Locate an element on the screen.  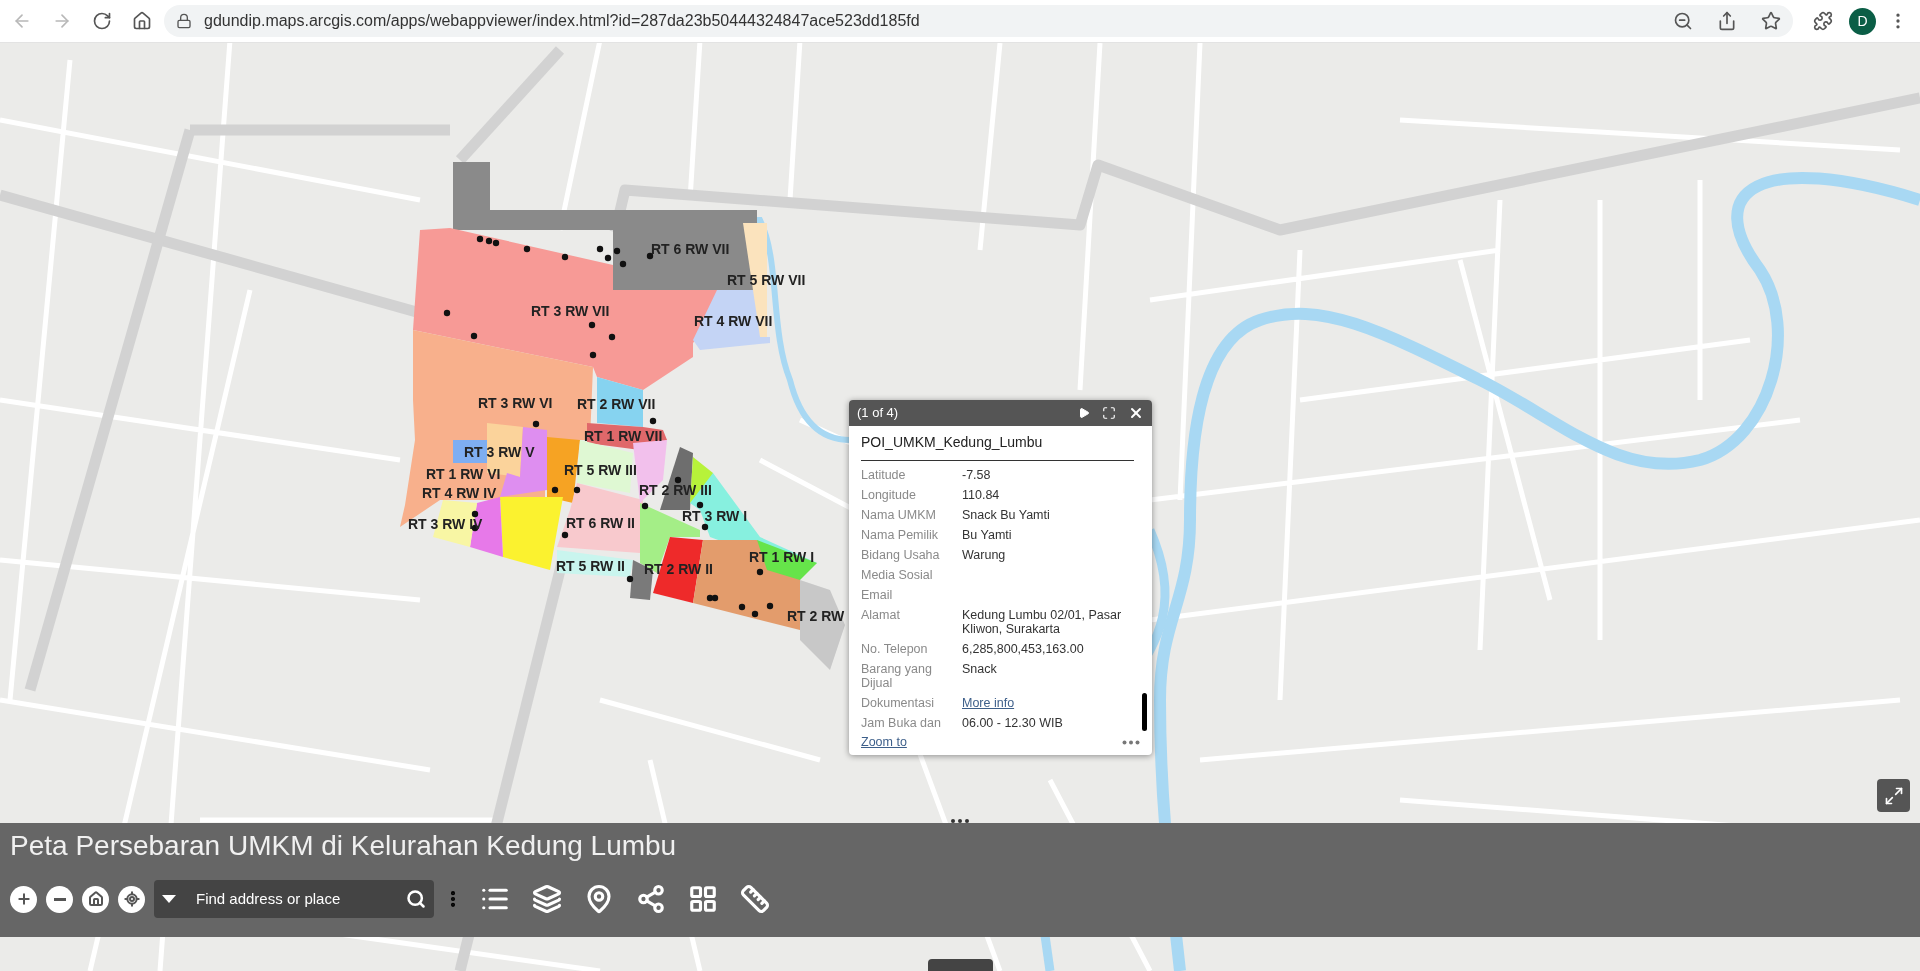
search-icon is located at coordinates (416, 899).